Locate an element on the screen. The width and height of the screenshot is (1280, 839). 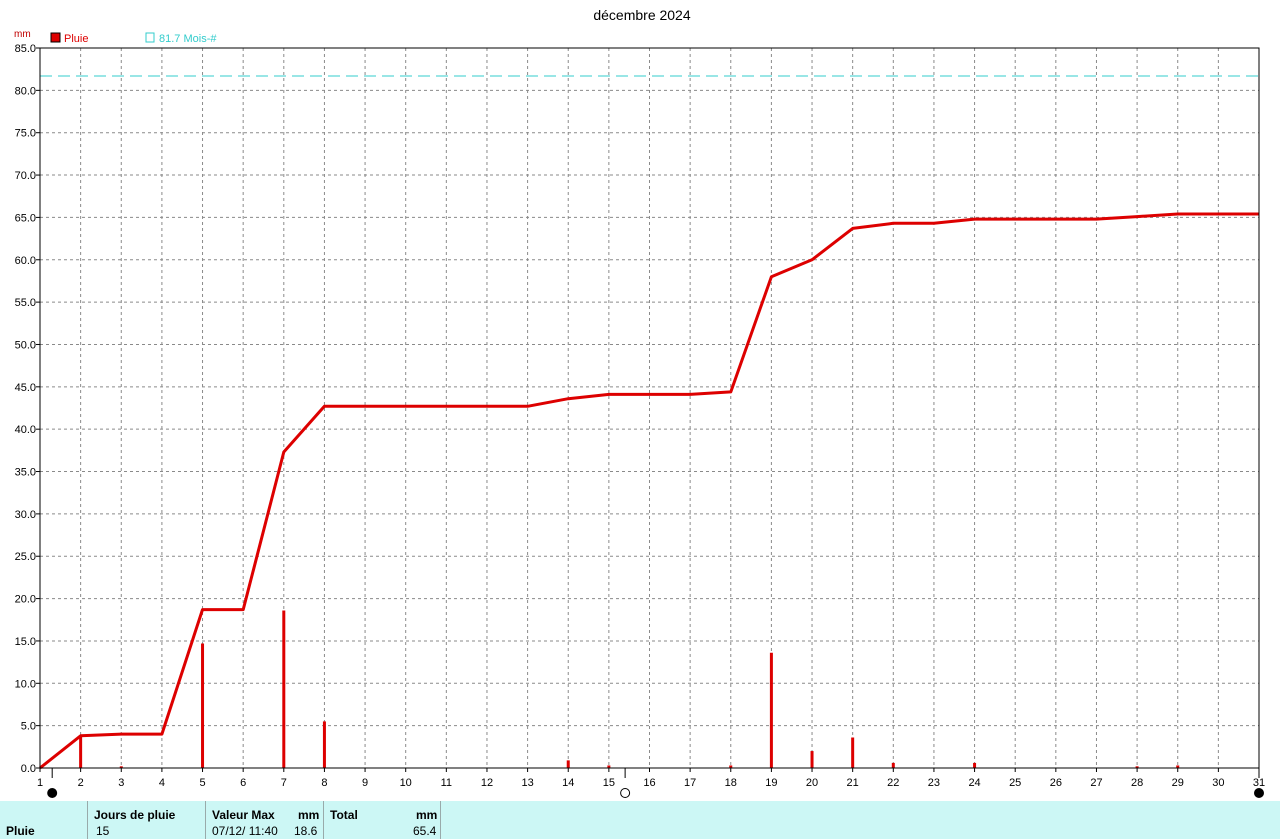
x-tick-label: 26 is located at coordinates (1056, 783).